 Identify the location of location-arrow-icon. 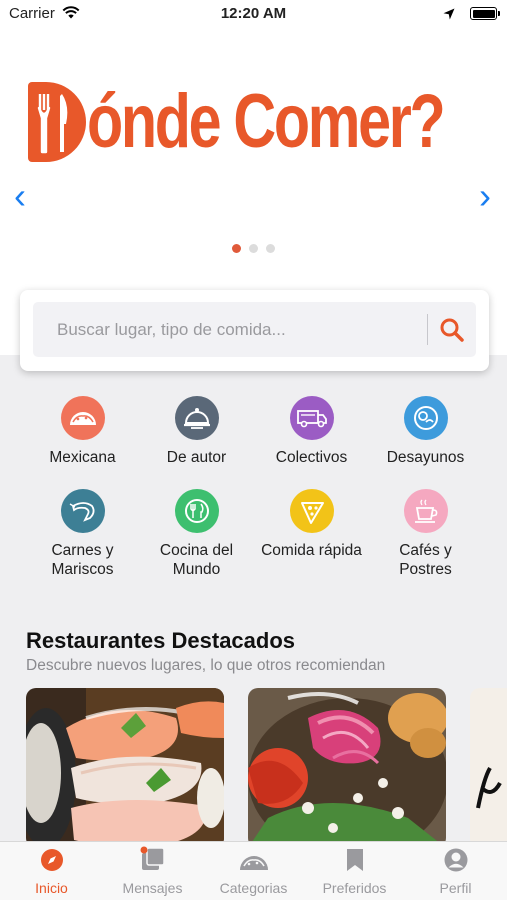
(449, 15).